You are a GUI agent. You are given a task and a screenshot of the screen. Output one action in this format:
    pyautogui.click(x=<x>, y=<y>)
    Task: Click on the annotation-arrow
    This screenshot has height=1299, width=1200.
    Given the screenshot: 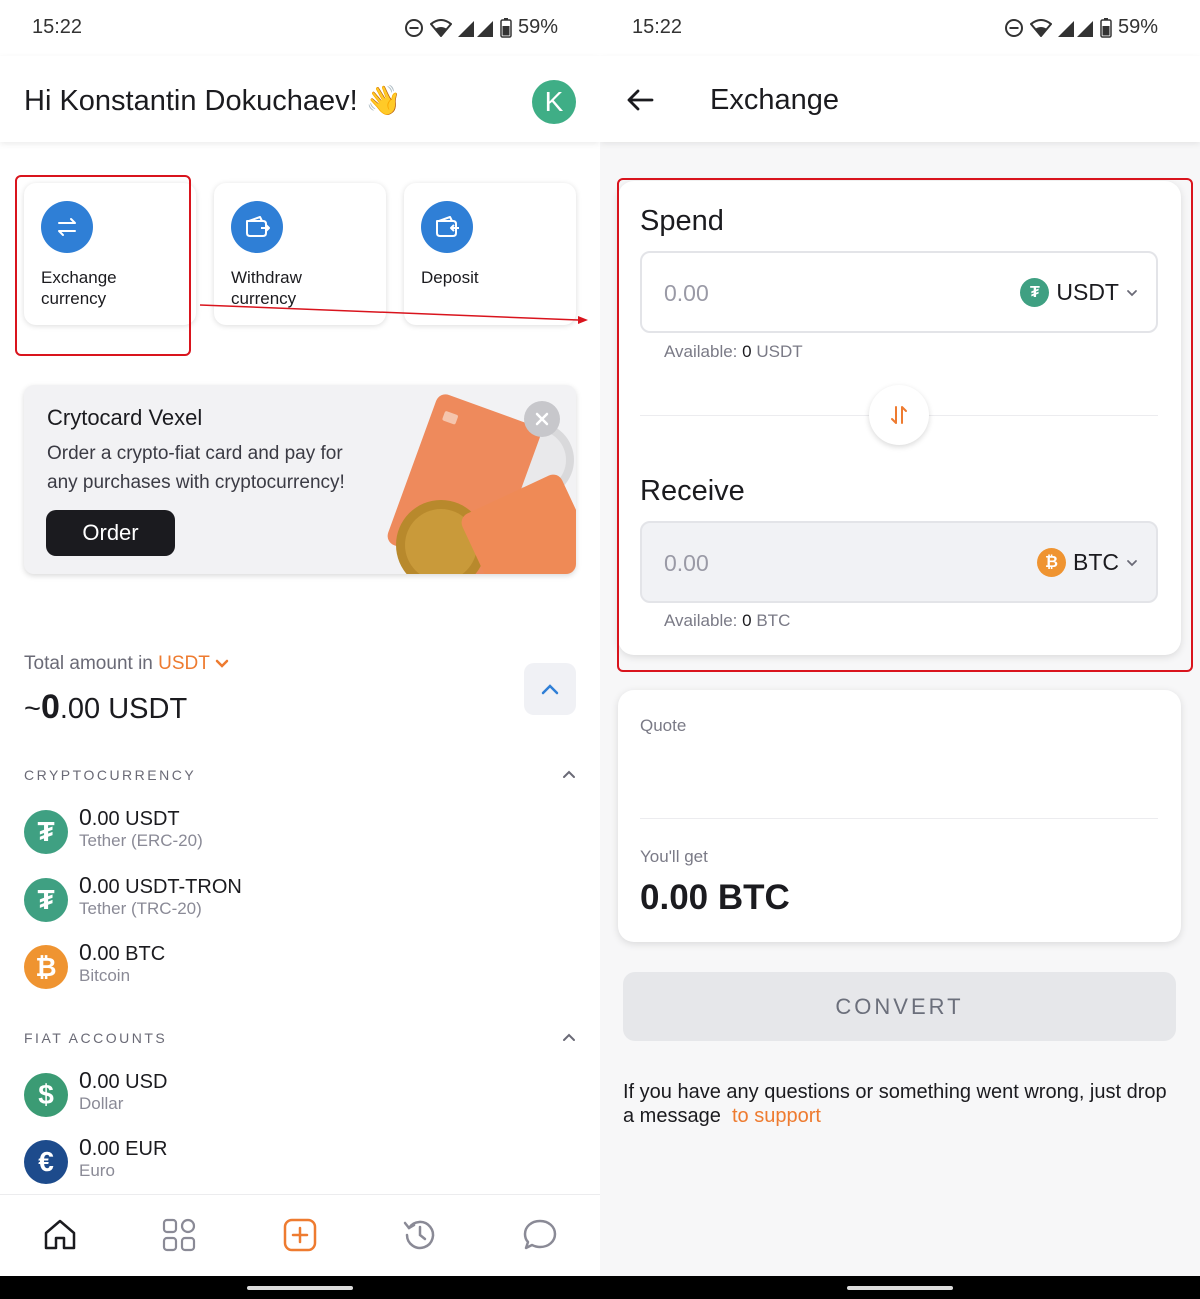 What is the action you would take?
    pyautogui.click(x=393, y=314)
    